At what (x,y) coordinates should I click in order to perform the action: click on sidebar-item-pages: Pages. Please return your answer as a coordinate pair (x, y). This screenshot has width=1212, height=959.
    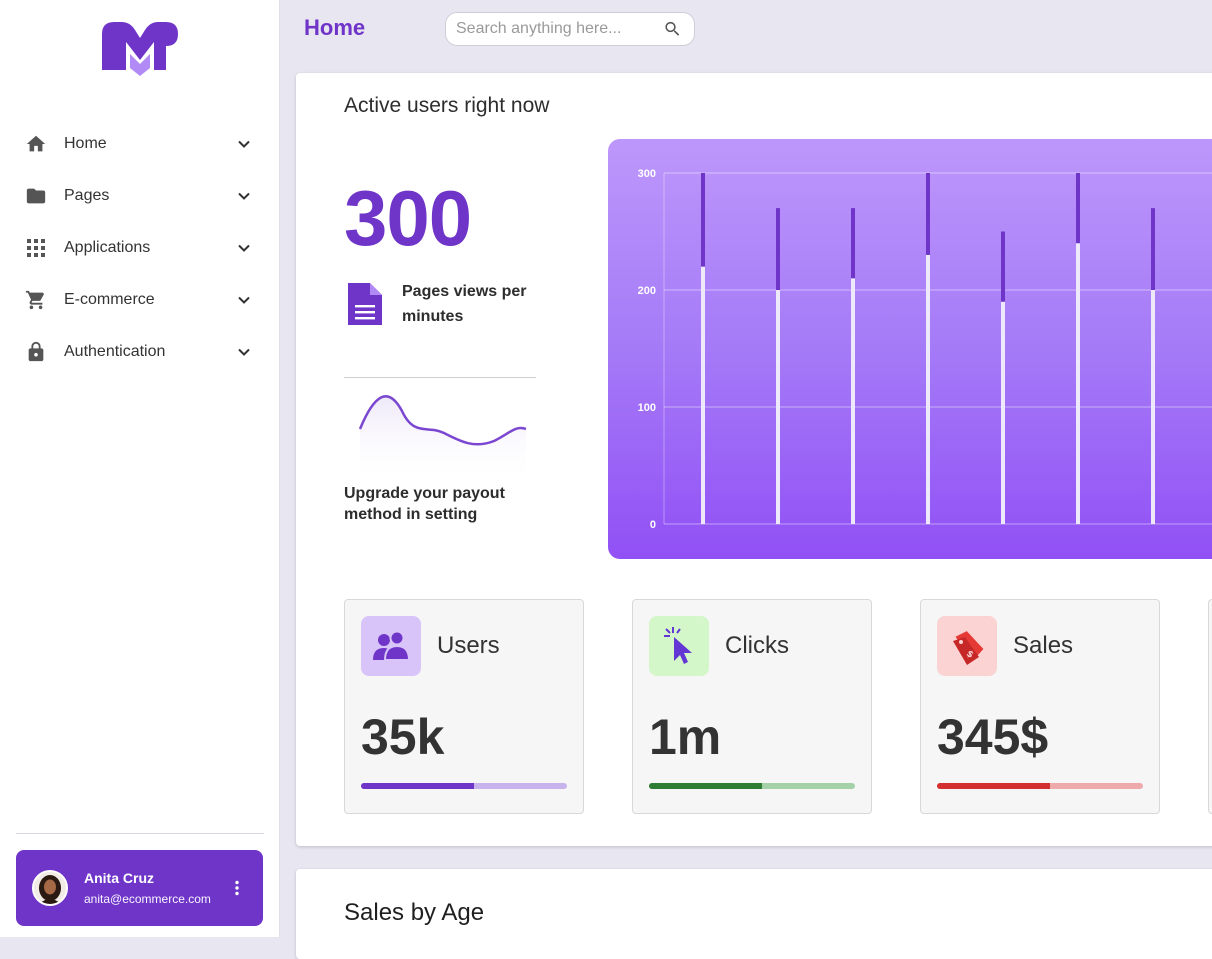
    Looking at the image, I should click on (140, 196).